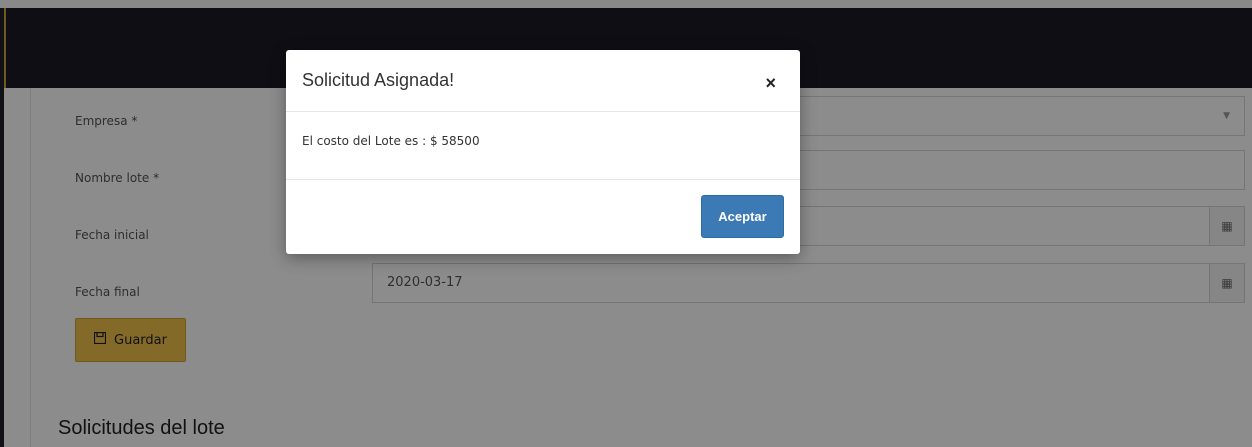 The width and height of the screenshot is (1252, 447). I want to click on aceptar-button: Aceptar, so click(742, 216).